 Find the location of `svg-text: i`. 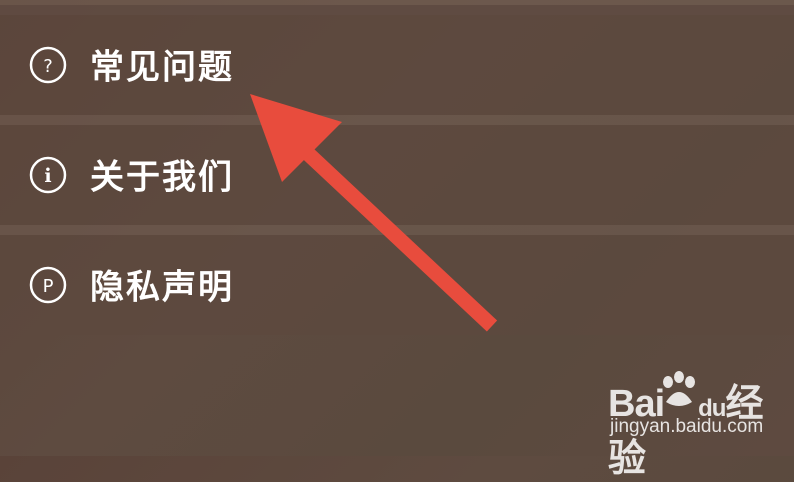

svg-text: i is located at coordinates (47, 176).